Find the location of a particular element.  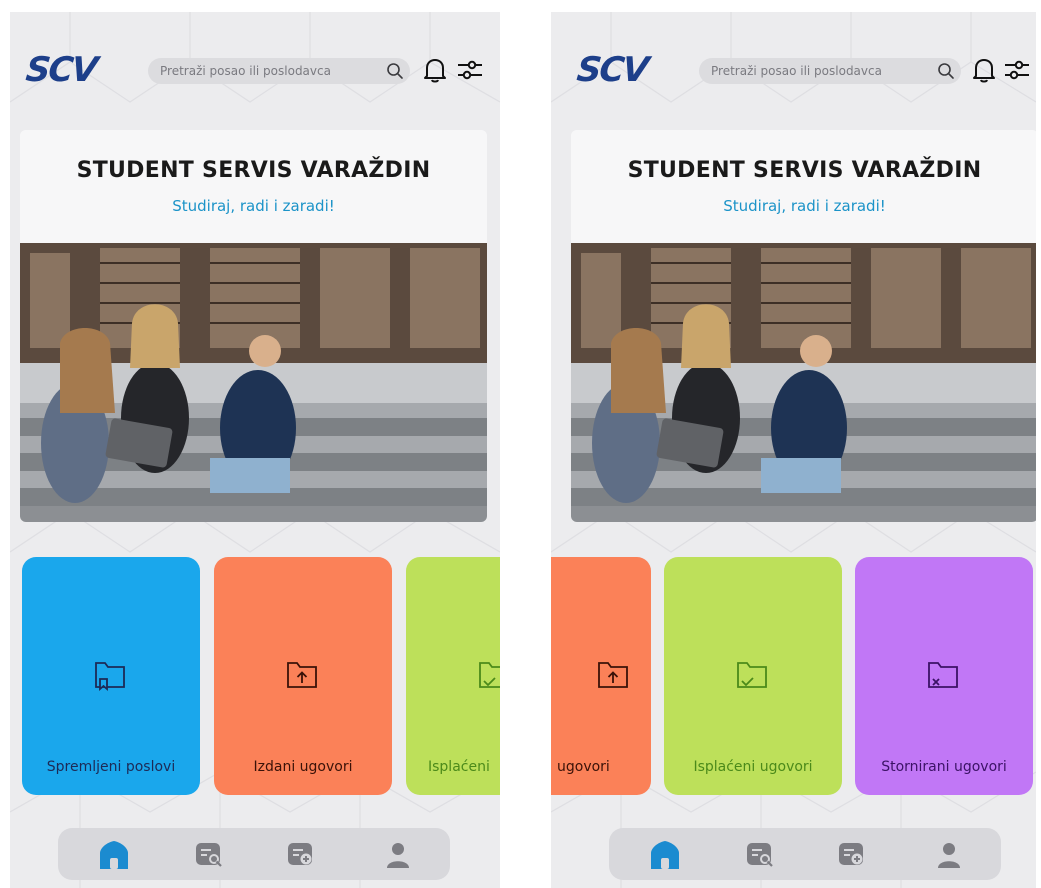

folder-x-icon is located at coordinates (943, 677).